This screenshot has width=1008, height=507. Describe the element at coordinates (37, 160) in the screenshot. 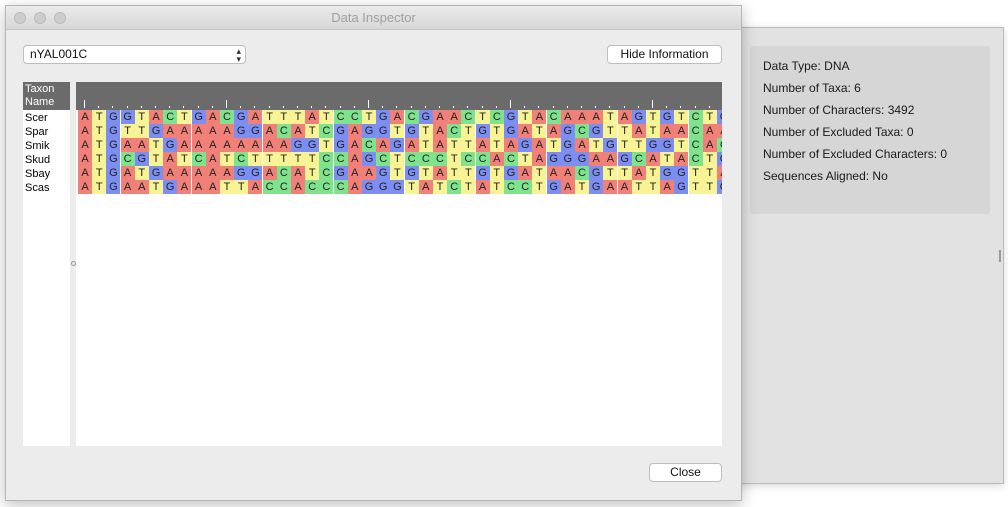

I see `taxon-name-skud: Skud` at that location.